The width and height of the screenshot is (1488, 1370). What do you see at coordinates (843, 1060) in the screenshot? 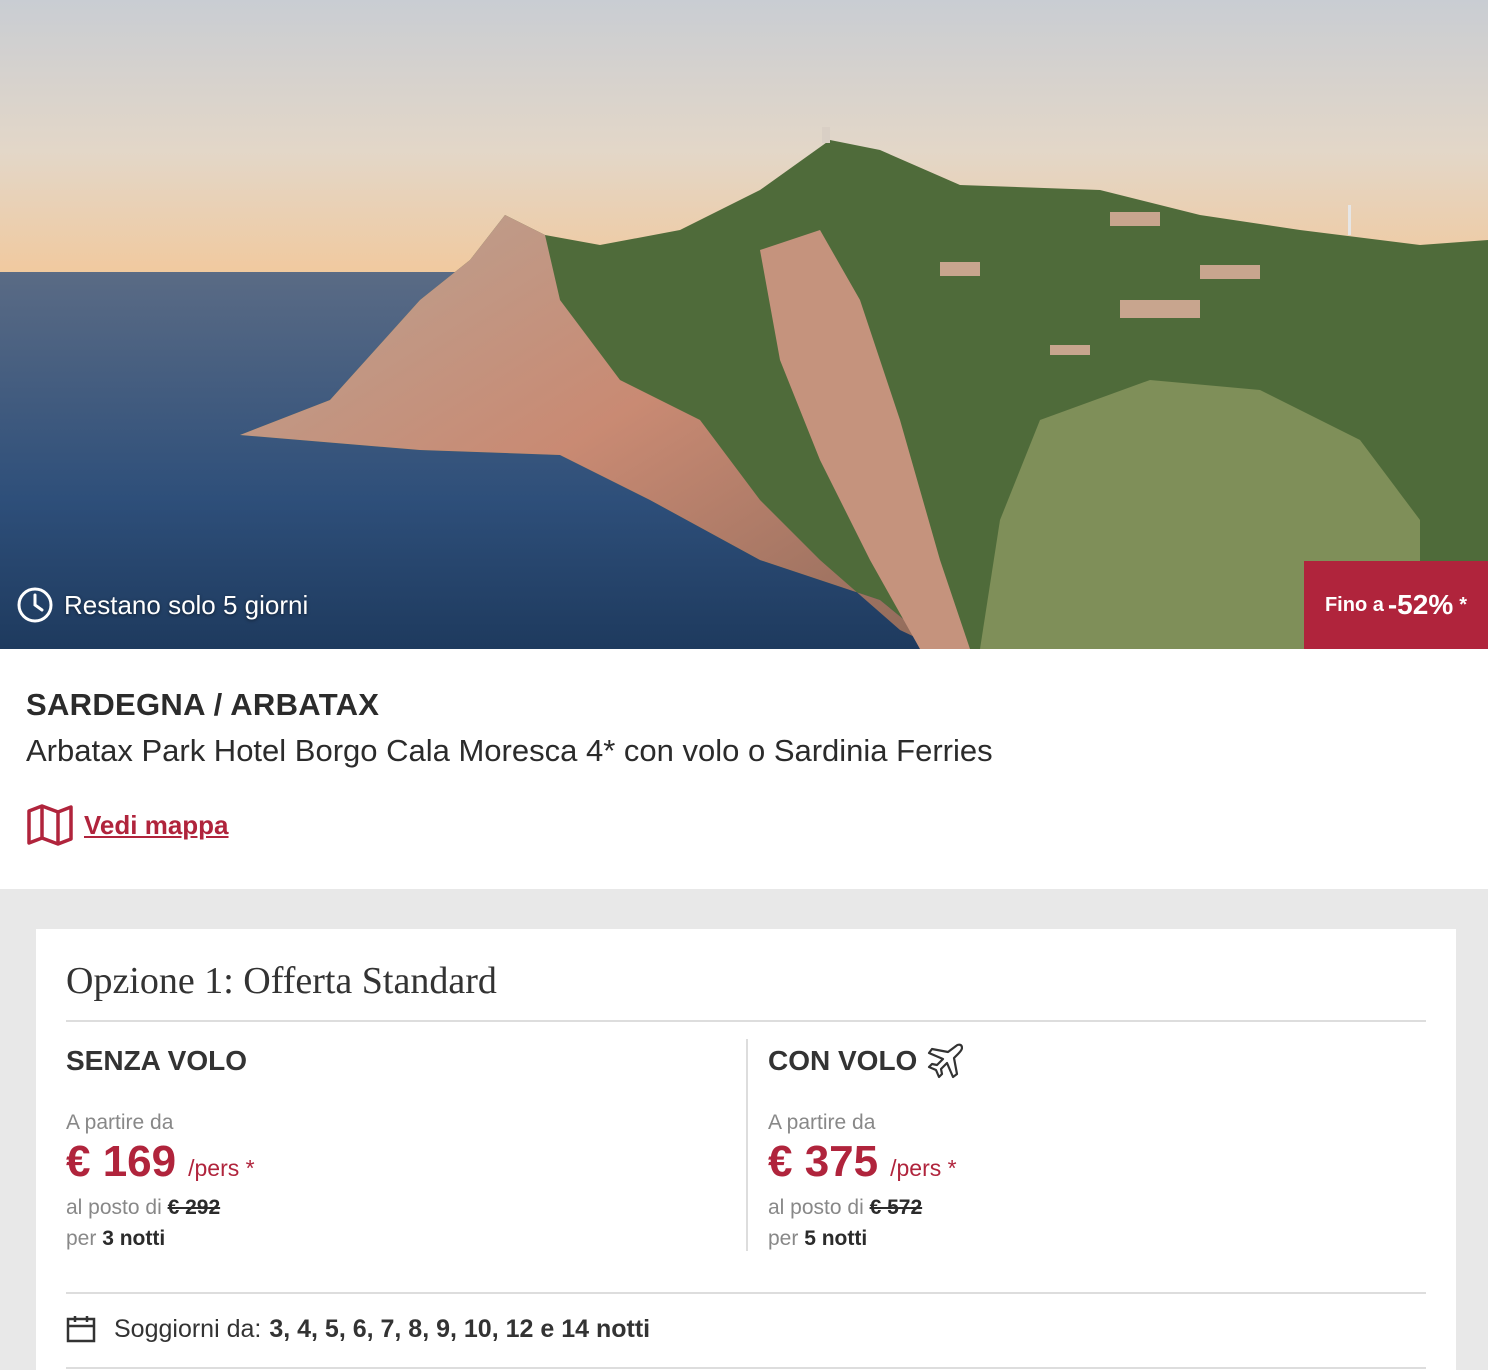
I see `with-flight-heading: CON VOLO` at bounding box center [843, 1060].